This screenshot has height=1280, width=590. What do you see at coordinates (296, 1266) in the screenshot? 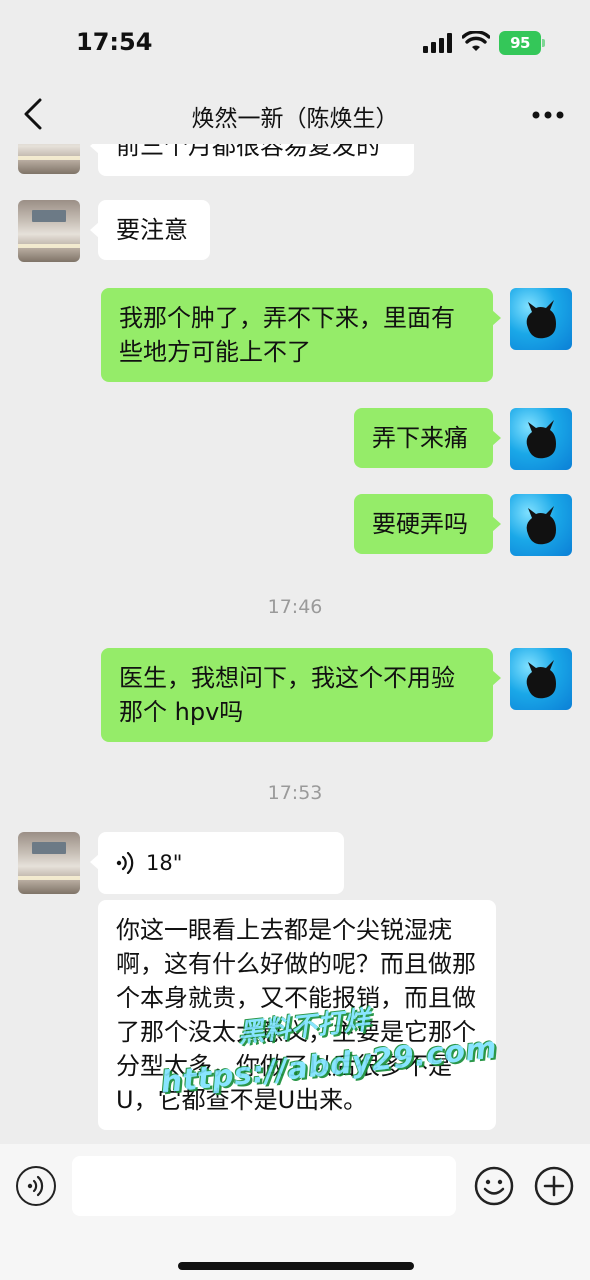
I see `home-indicator` at bounding box center [296, 1266].